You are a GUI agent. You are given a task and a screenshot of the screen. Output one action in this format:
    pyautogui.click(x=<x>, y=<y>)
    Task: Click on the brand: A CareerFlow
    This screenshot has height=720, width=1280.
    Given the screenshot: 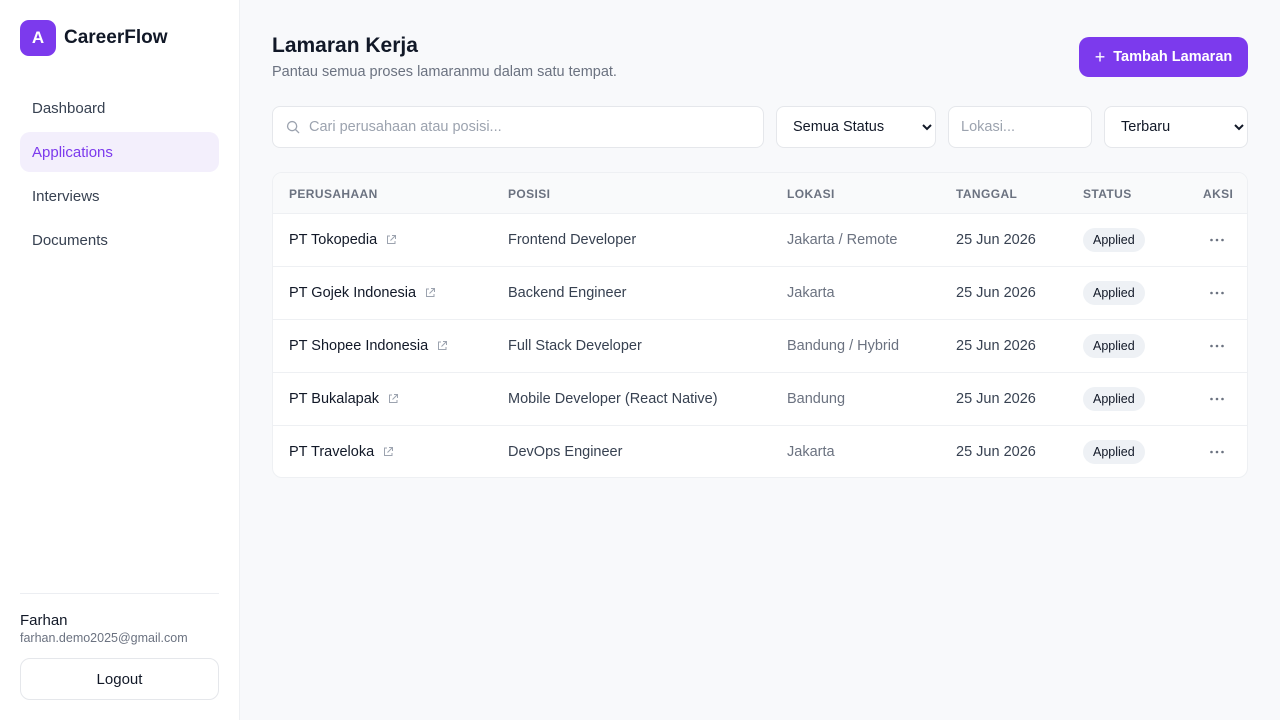 What is the action you would take?
    pyautogui.click(x=93, y=38)
    